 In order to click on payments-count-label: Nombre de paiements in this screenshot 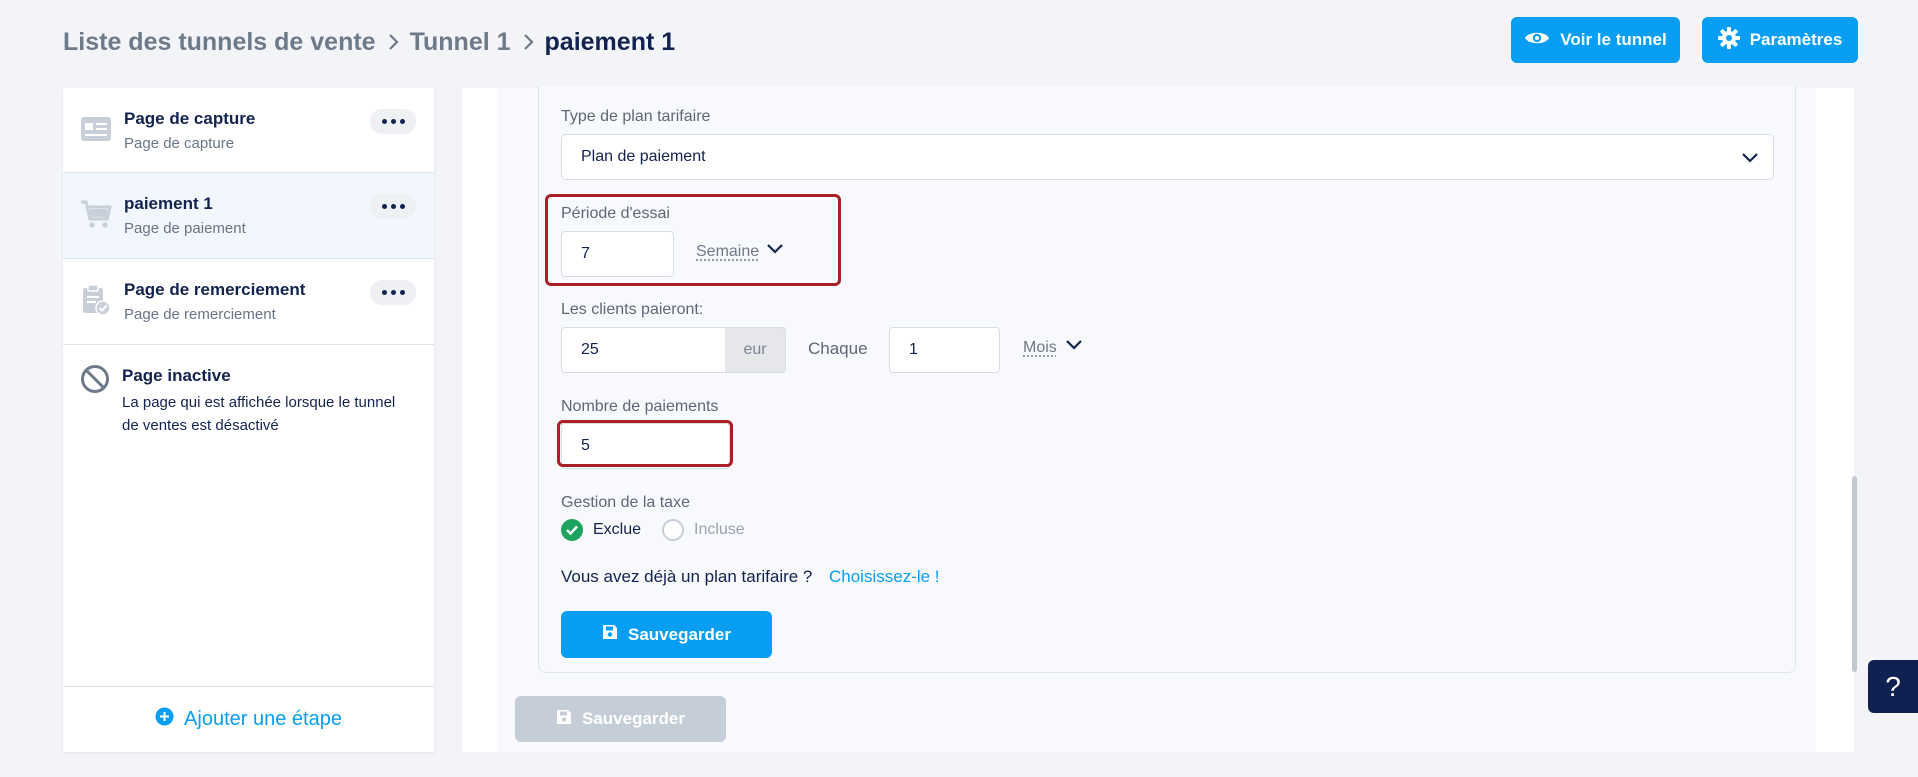, I will do `click(640, 406)`.